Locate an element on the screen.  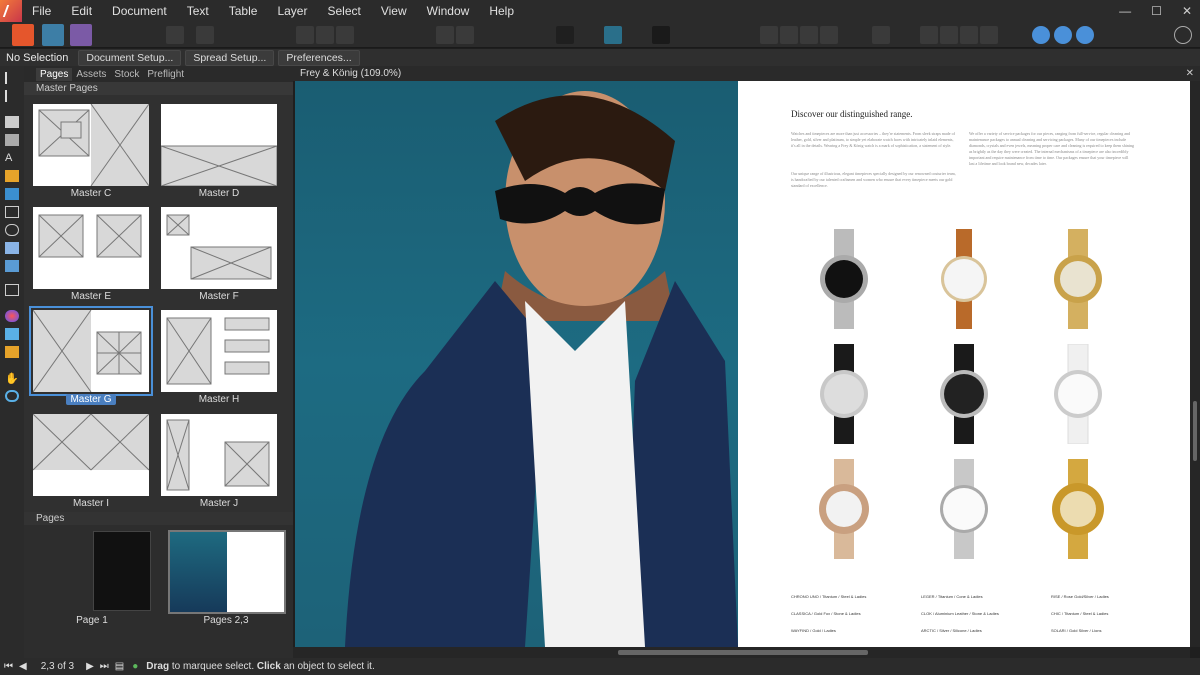
shape-icon is located at coordinates (325, 35).